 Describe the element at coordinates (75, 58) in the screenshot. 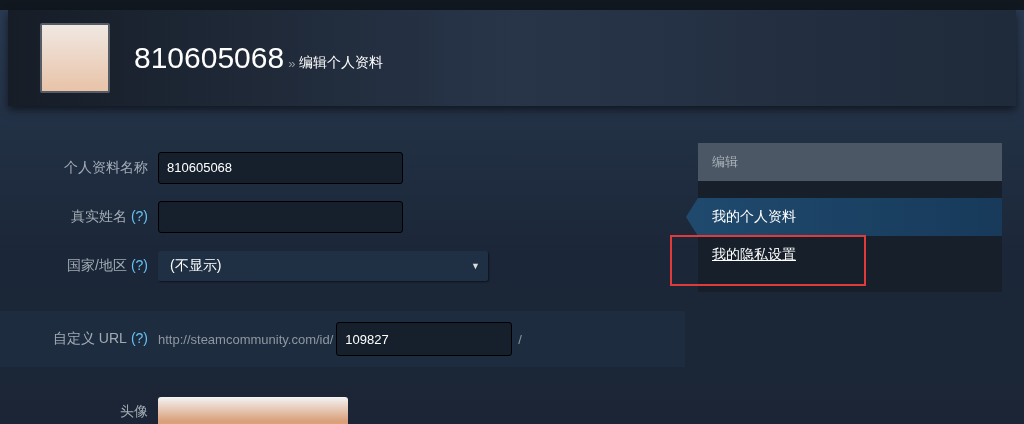

I see `avatar-placeholder` at that location.